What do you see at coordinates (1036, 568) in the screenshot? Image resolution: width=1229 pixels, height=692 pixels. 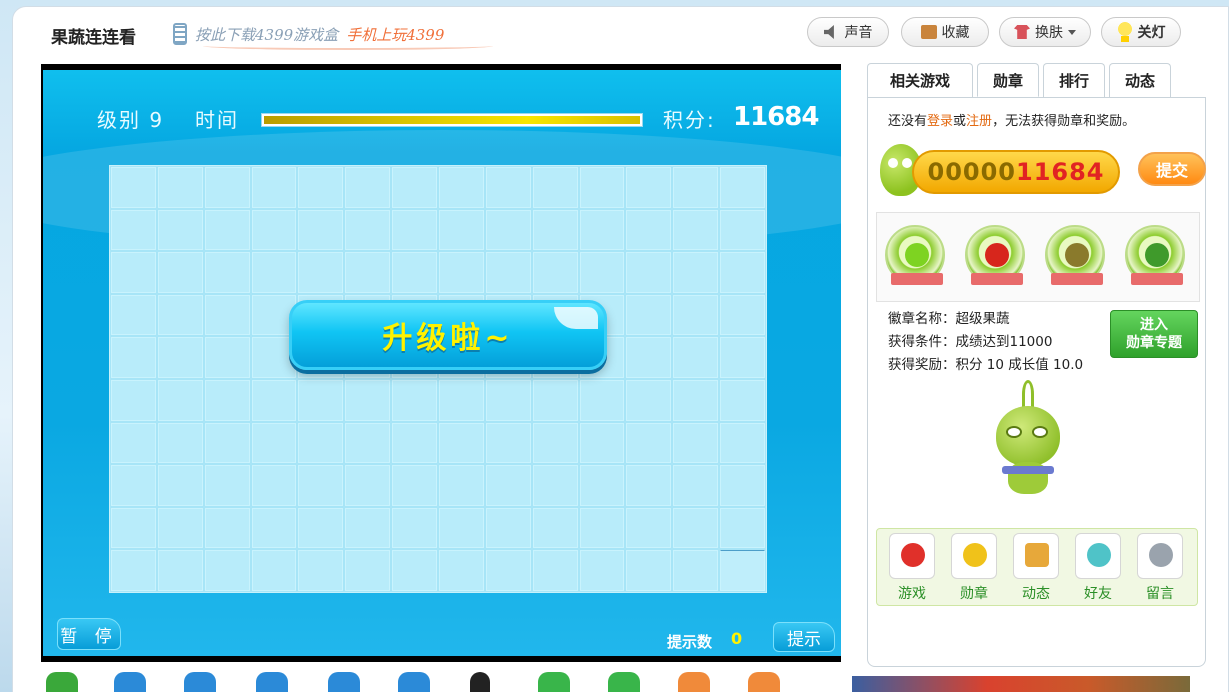 I see `quick-link-activity: 动态` at bounding box center [1036, 568].